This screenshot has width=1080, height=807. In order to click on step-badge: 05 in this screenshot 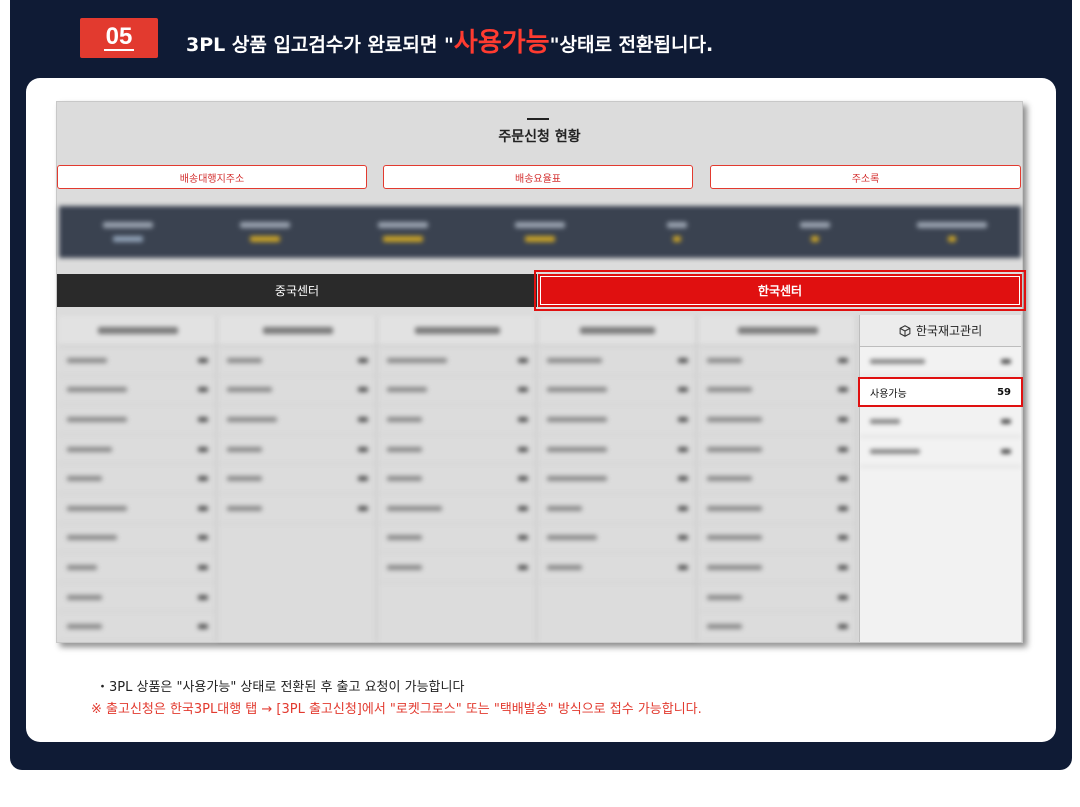, I will do `click(119, 38)`.